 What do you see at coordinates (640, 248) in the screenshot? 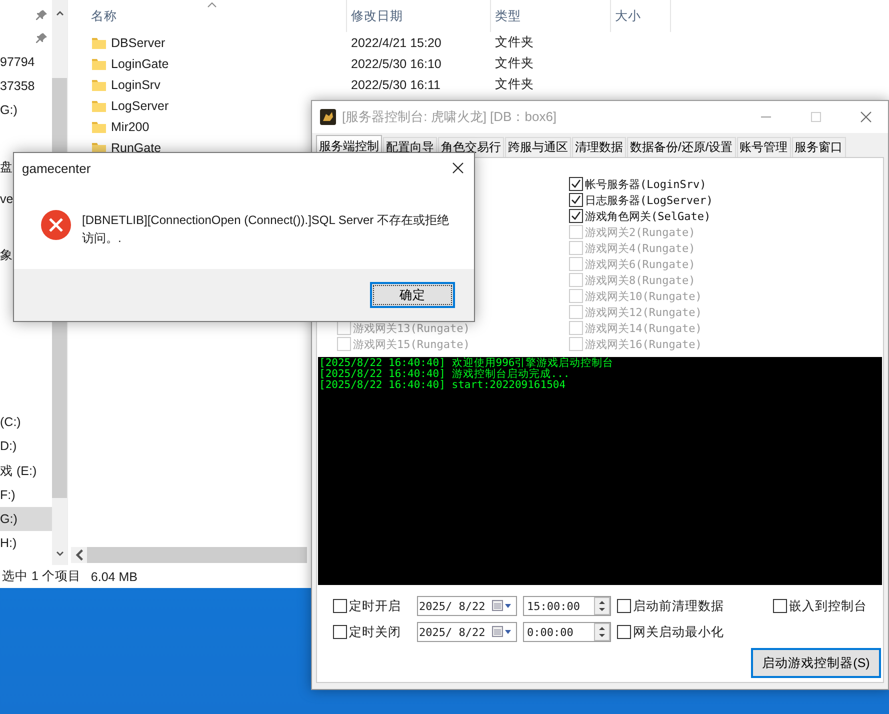
I see `server-label: 游戏网关4(Rungate)` at bounding box center [640, 248].